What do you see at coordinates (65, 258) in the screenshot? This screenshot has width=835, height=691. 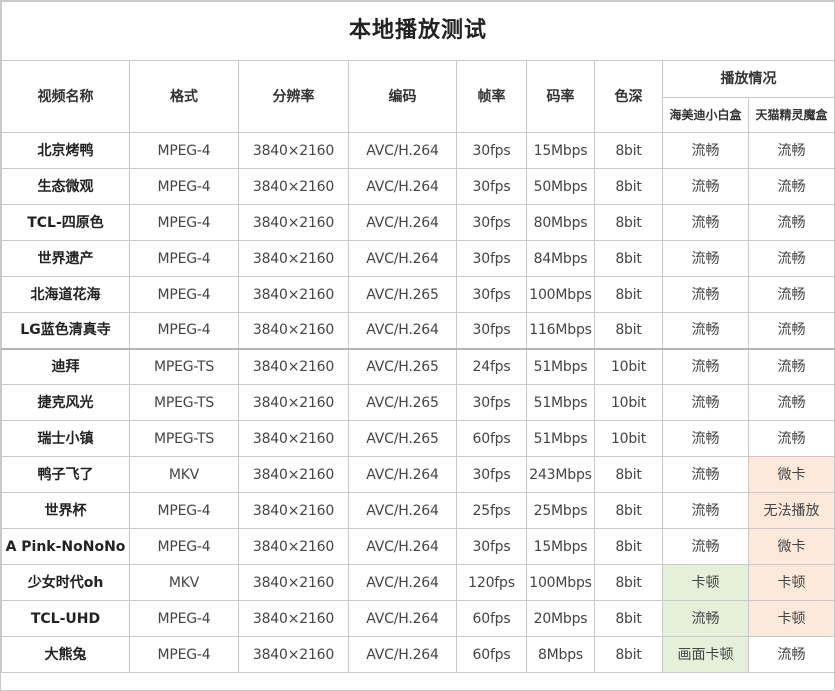 I see `cell-name: 世界遗产` at bounding box center [65, 258].